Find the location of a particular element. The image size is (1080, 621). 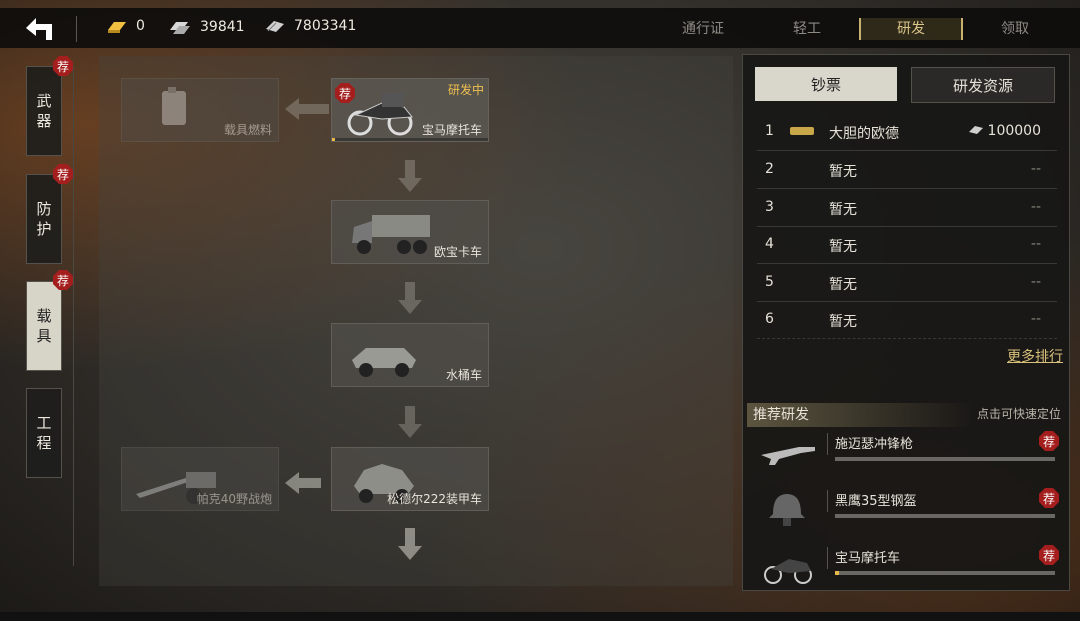

recommended-research-header: 推荐研发 is located at coordinates (860, 415).